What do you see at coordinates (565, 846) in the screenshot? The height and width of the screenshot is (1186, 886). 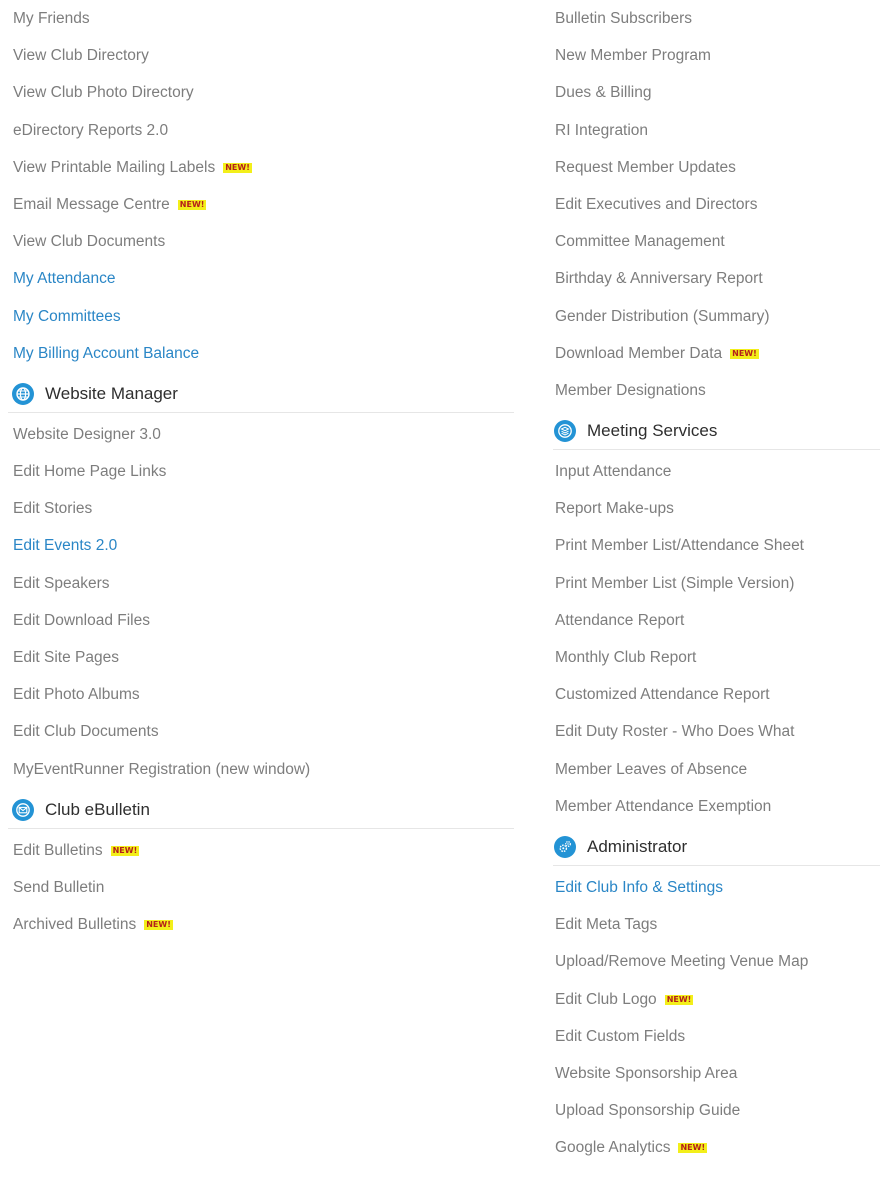 I see `gears-icon` at bounding box center [565, 846].